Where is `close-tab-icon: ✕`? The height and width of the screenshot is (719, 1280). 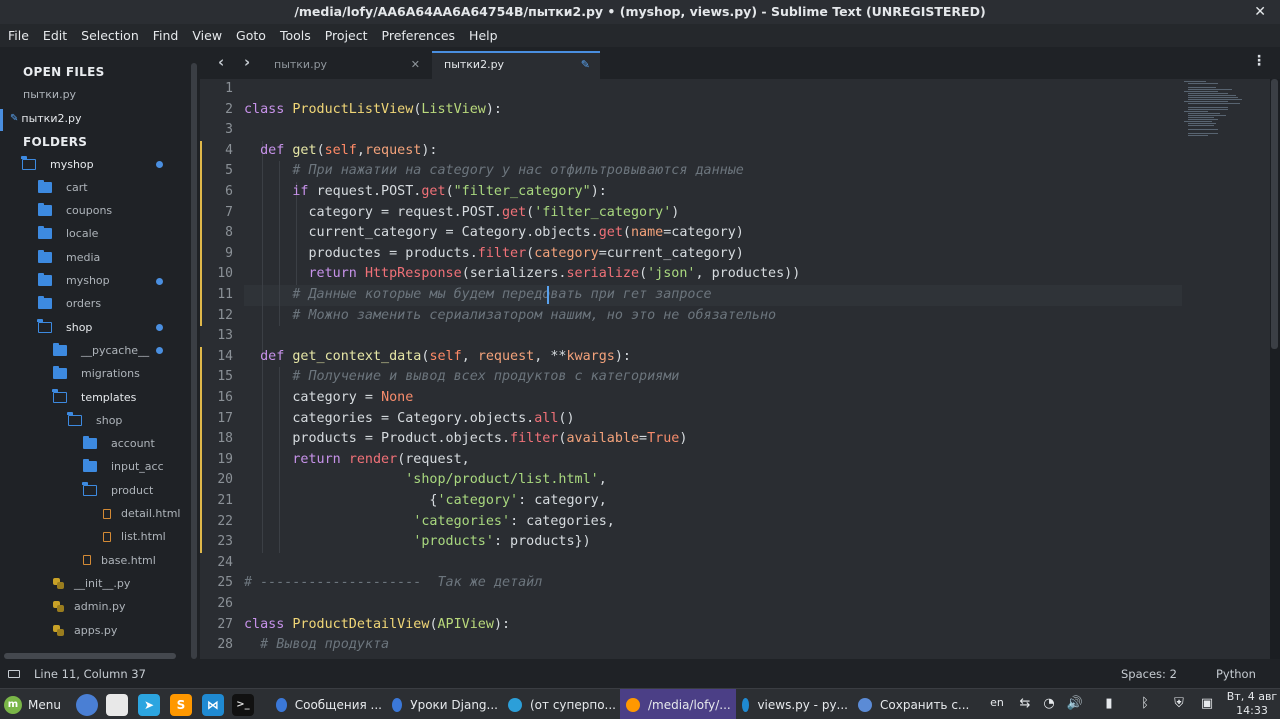 close-tab-icon: ✕ is located at coordinates (415, 65).